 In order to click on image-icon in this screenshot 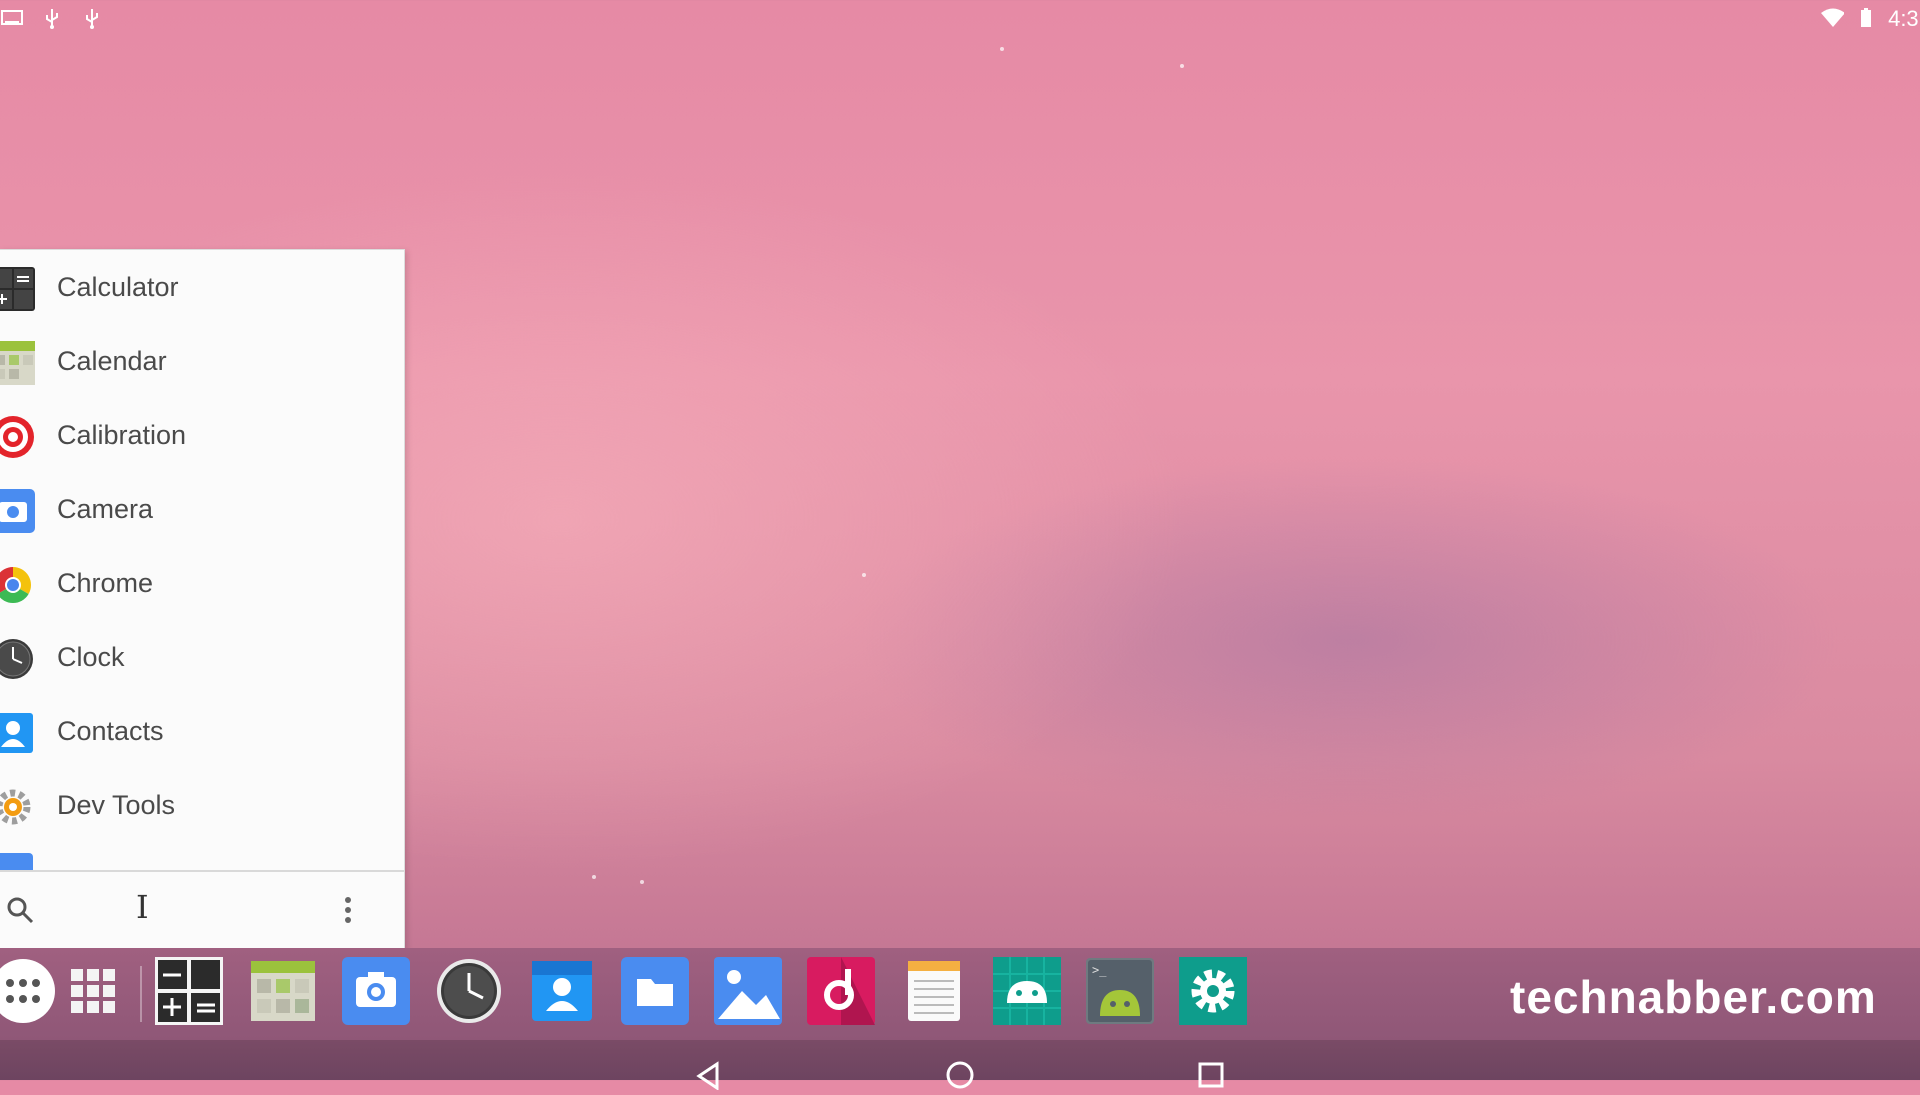, I will do `click(748, 993)`.